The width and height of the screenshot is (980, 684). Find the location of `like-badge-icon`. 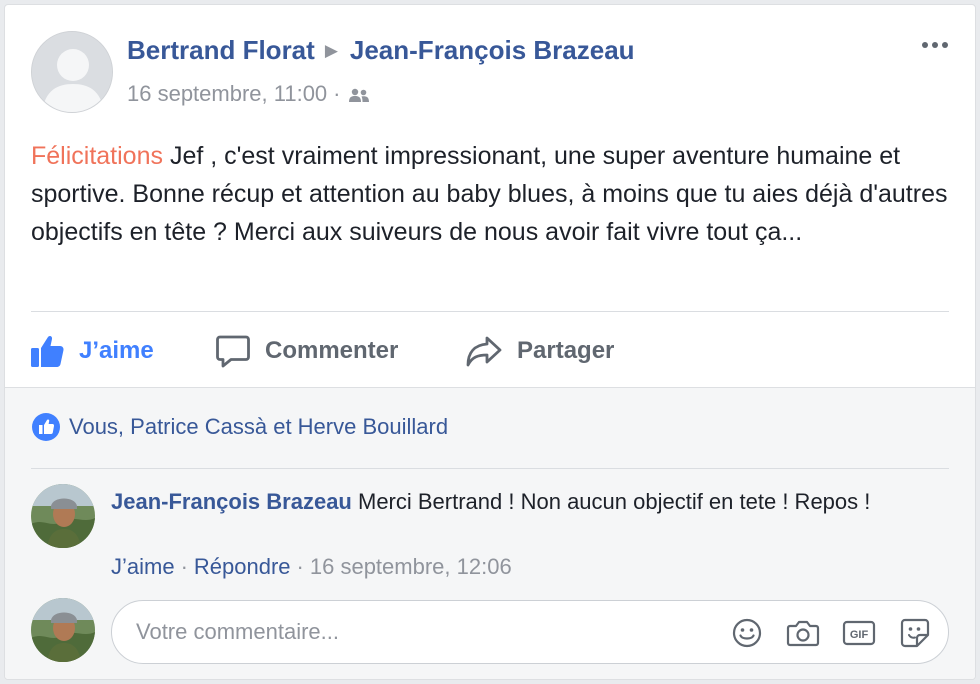

like-badge-icon is located at coordinates (46, 427).